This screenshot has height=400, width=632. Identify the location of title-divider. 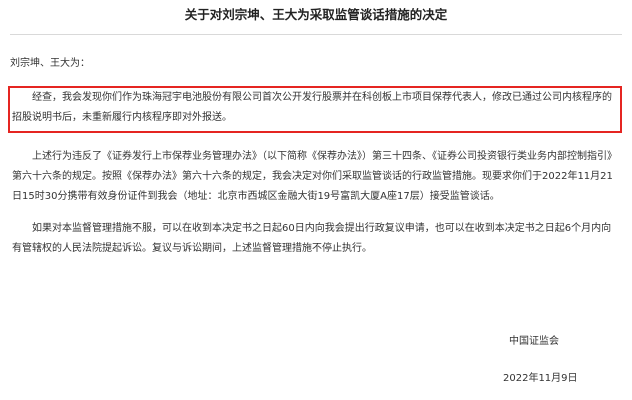
(316, 34).